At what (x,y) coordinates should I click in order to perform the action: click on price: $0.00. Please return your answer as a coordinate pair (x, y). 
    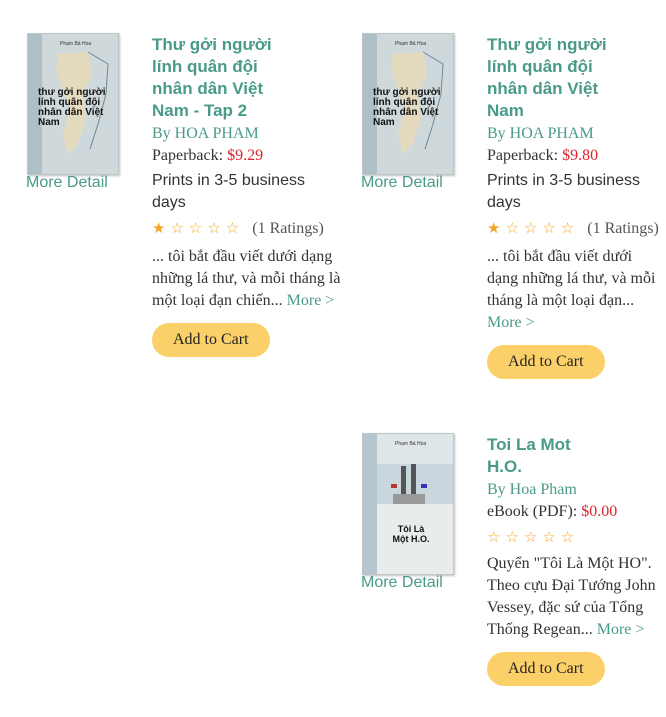
    Looking at the image, I should click on (599, 511).